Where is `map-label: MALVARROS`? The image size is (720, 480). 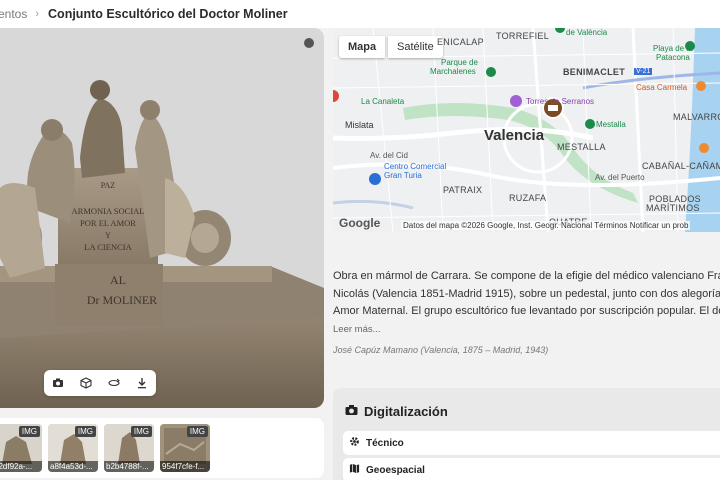
map-label: MALVARROS is located at coordinates (696, 117).